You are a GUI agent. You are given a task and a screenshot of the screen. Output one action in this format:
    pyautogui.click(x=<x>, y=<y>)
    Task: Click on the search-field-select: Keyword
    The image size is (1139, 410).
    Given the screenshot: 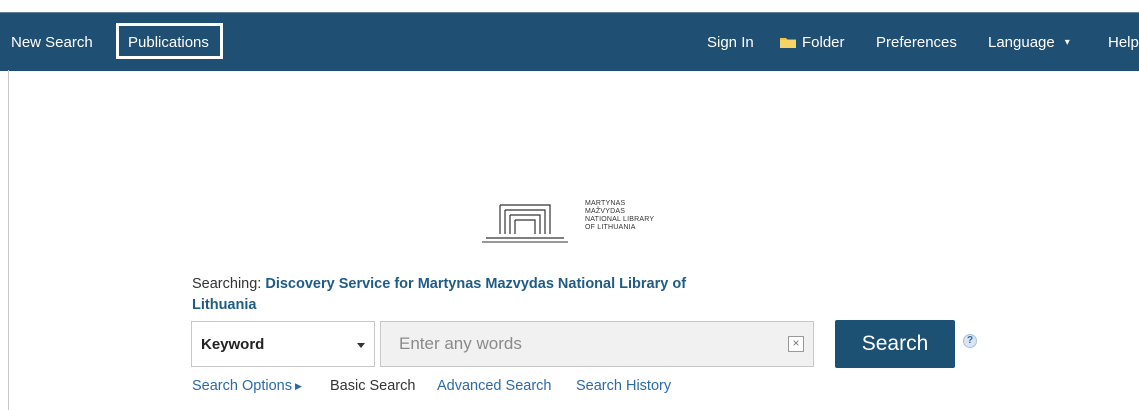 What is the action you would take?
    pyautogui.click(x=283, y=344)
    